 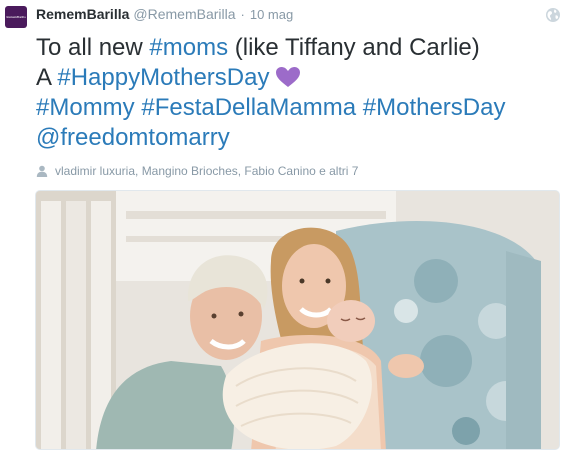 I want to click on person-icon, so click(x=42, y=171).